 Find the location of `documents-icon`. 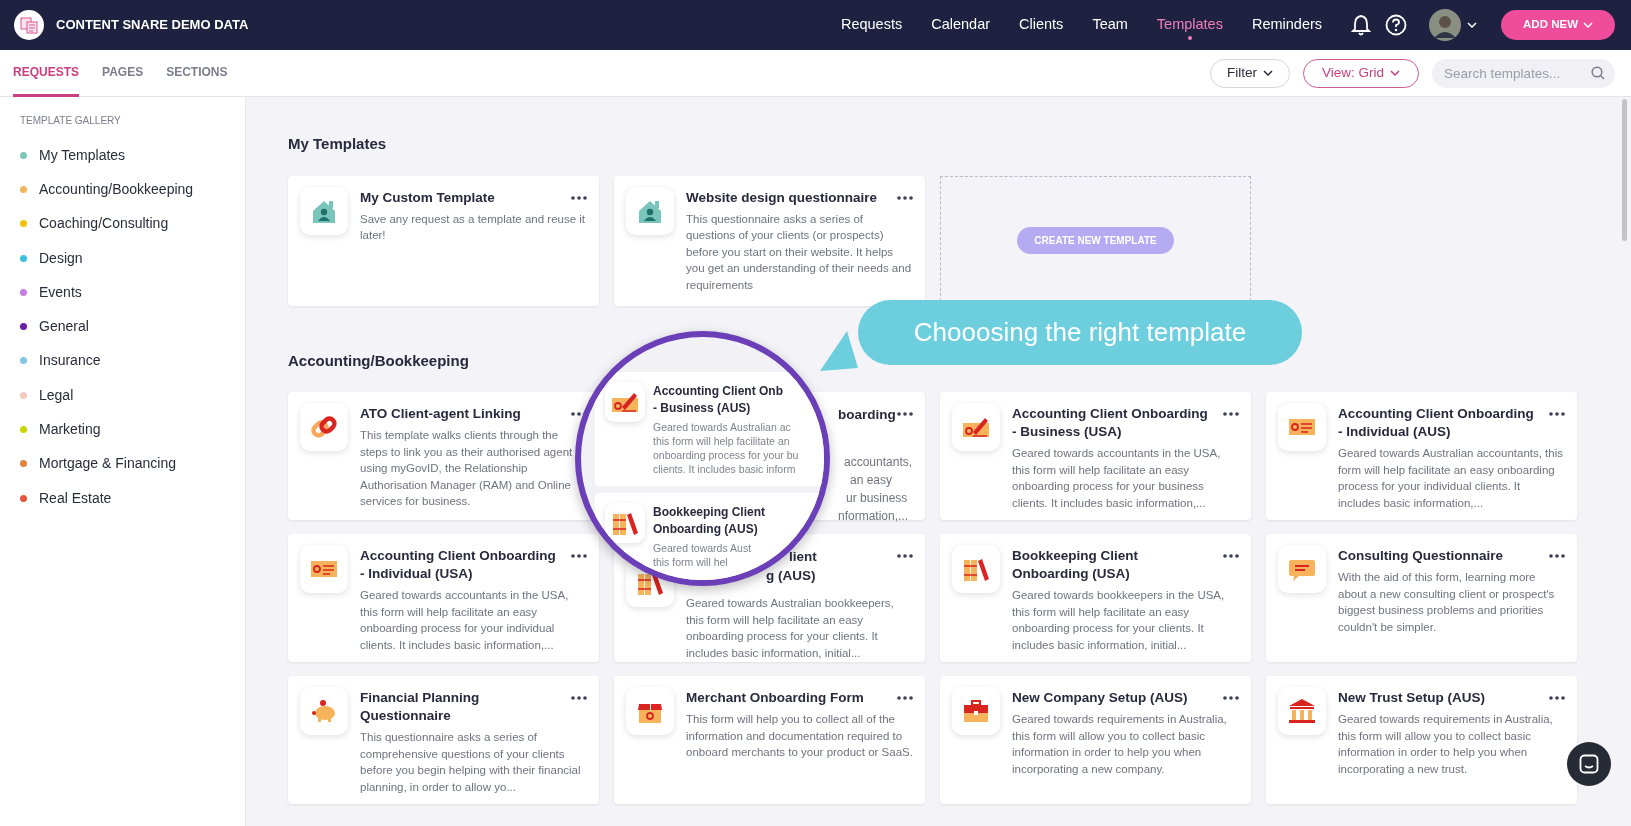

documents-icon is located at coordinates (29, 25).